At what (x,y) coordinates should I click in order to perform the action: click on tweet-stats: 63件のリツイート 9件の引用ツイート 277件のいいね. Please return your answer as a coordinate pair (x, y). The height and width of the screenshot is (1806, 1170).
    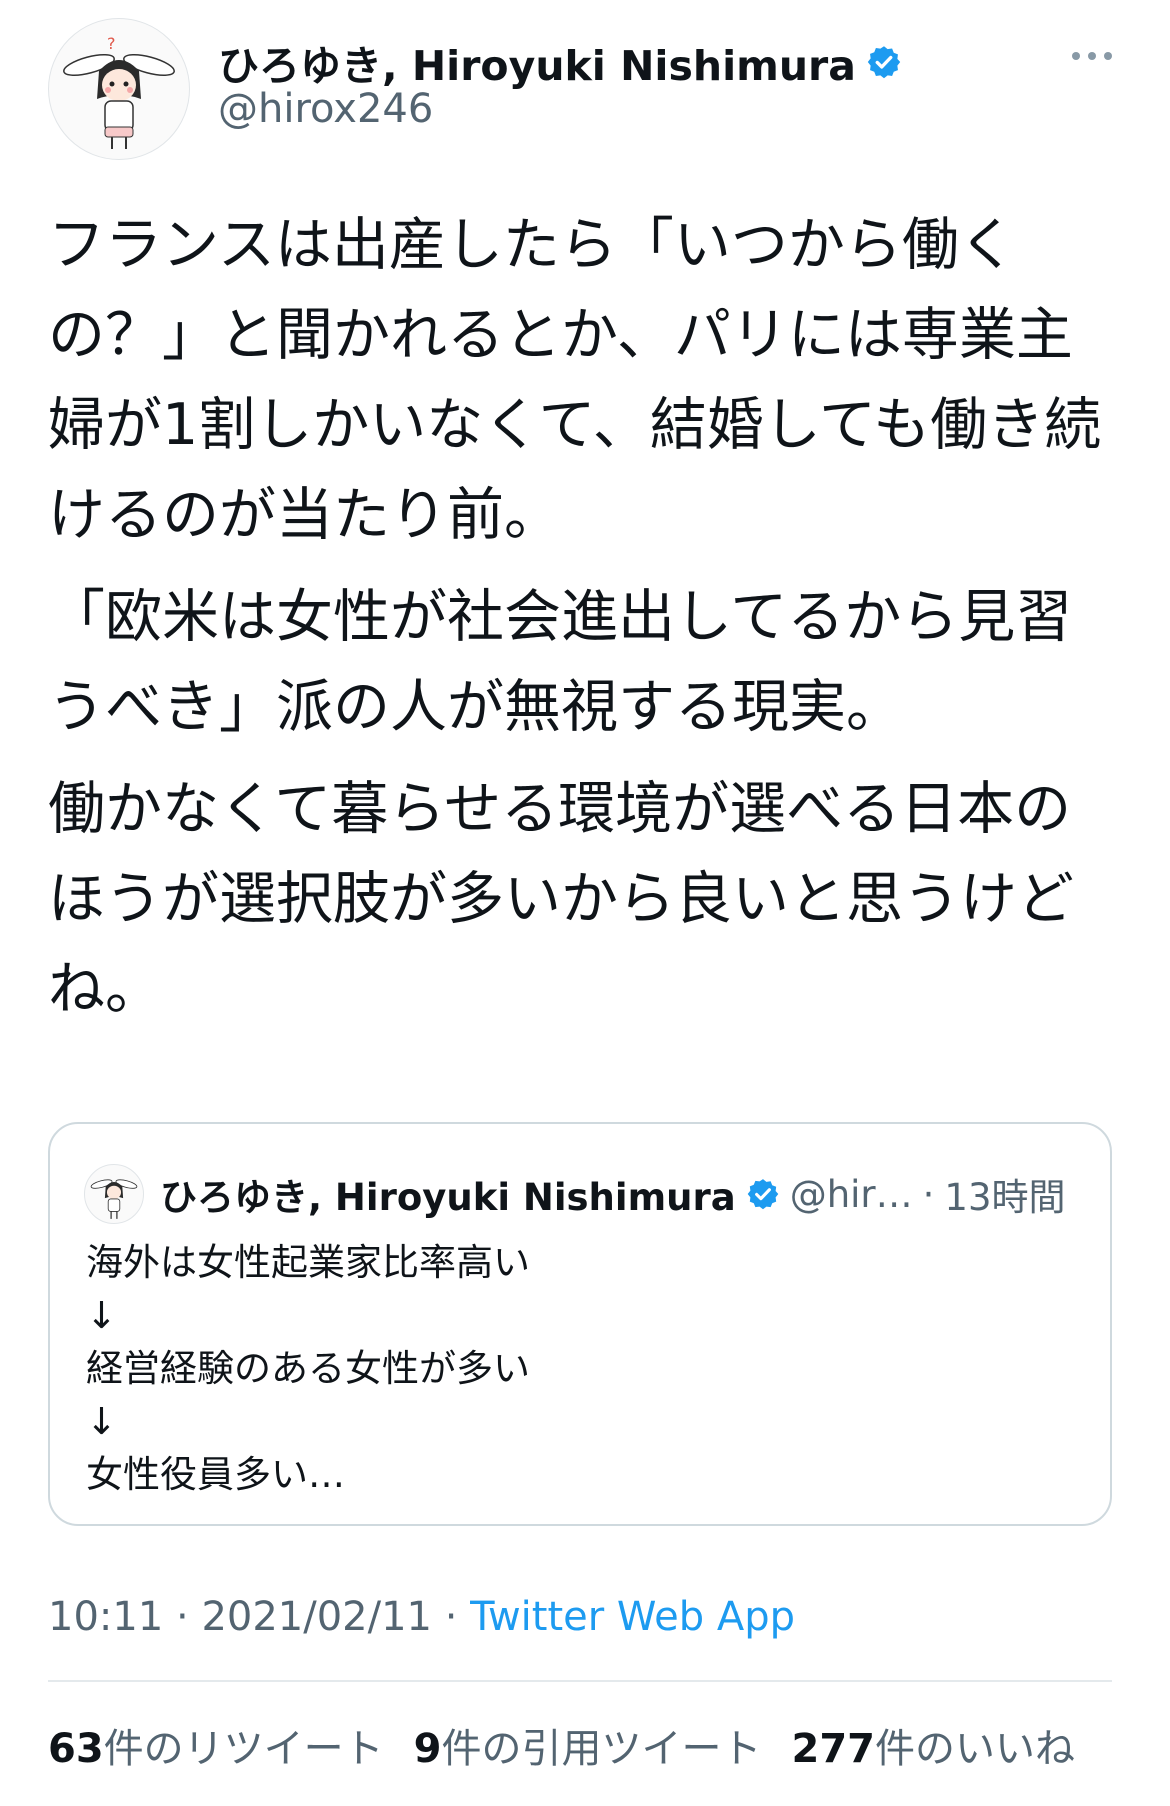
    Looking at the image, I should click on (561, 1745).